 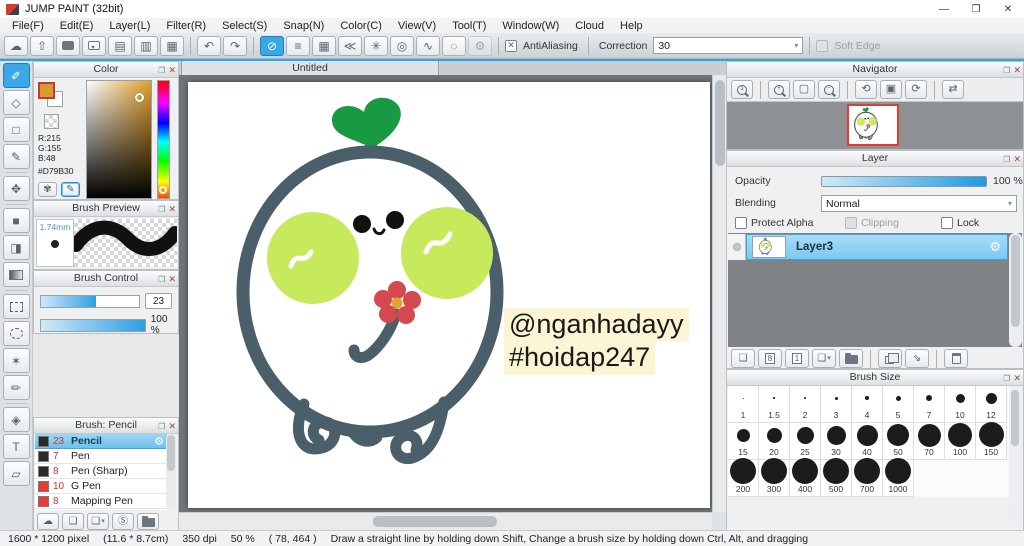 What do you see at coordinates (73, 521) in the screenshot?
I see `new-brush-button: ❏` at bounding box center [73, 521].